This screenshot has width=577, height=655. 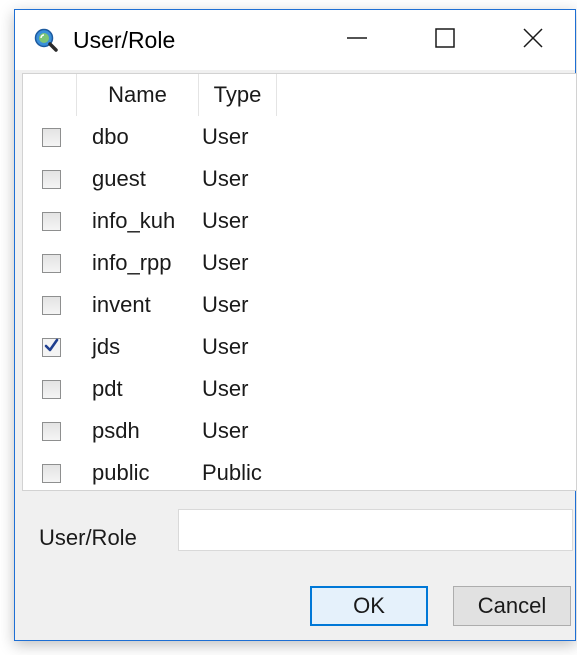 I want to click on list-row: info_rpp User, so click(x=299, y=263).